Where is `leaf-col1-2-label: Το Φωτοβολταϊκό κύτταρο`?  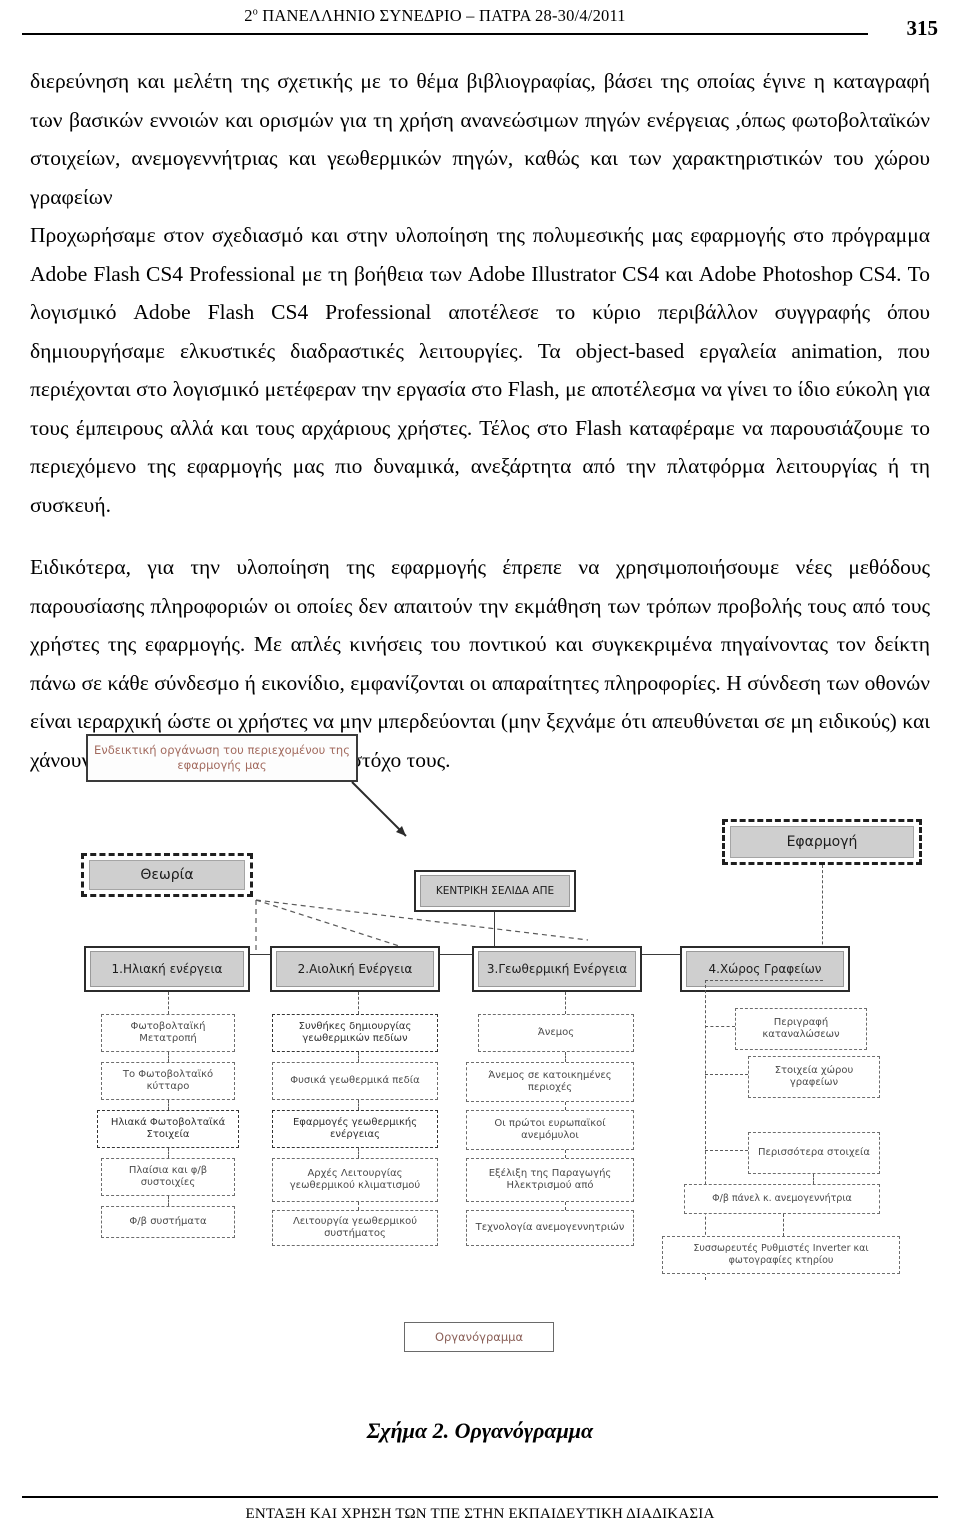 leaf-col1-2-label: Το Φωτοβολταϊκό κύτταρο is located at coordinates (168, 1080).